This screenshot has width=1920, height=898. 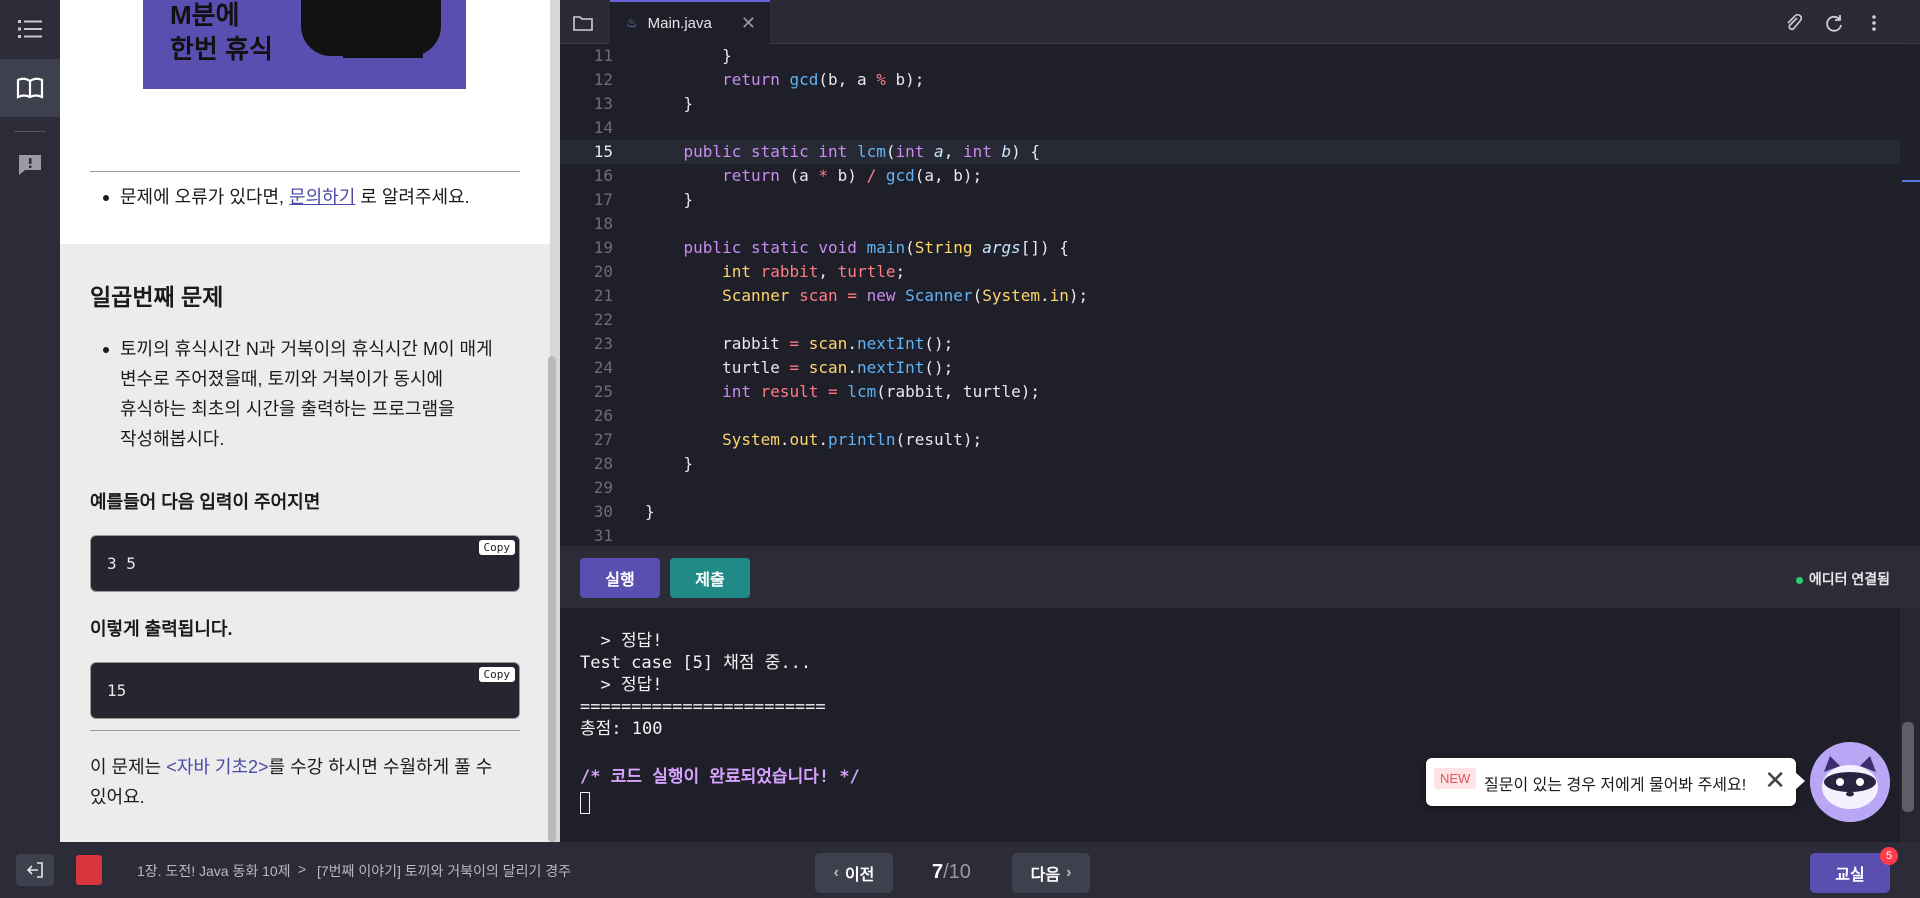 What do you see at coordinates (748, 23) in the screenshot?
I see `tab-close-icon: ✕` at bounding box center [748, 23].